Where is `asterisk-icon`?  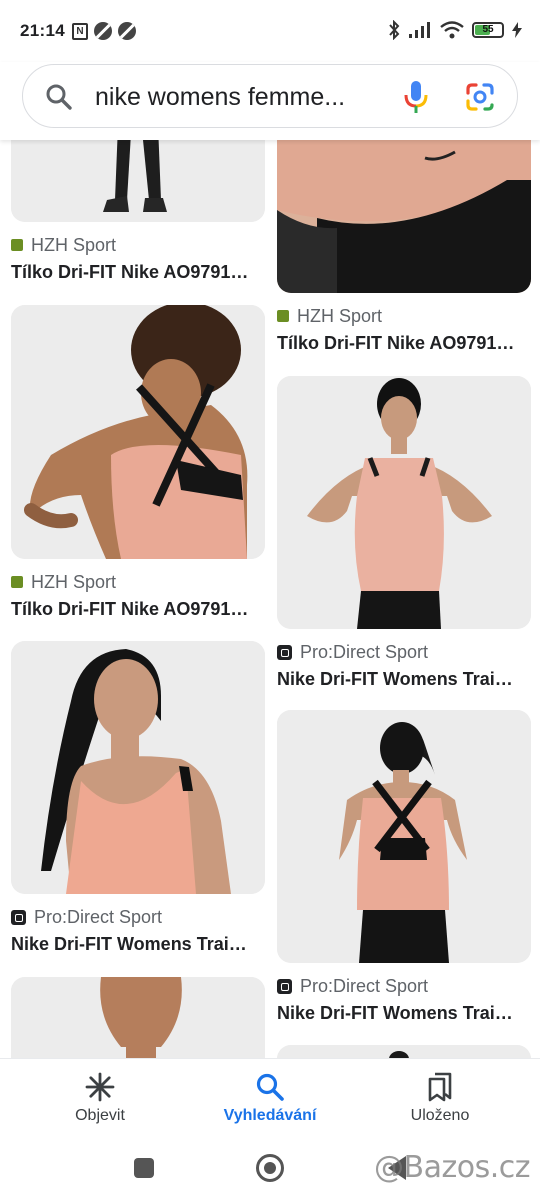
asterisk-icon is located at coordinates (100, 1087).